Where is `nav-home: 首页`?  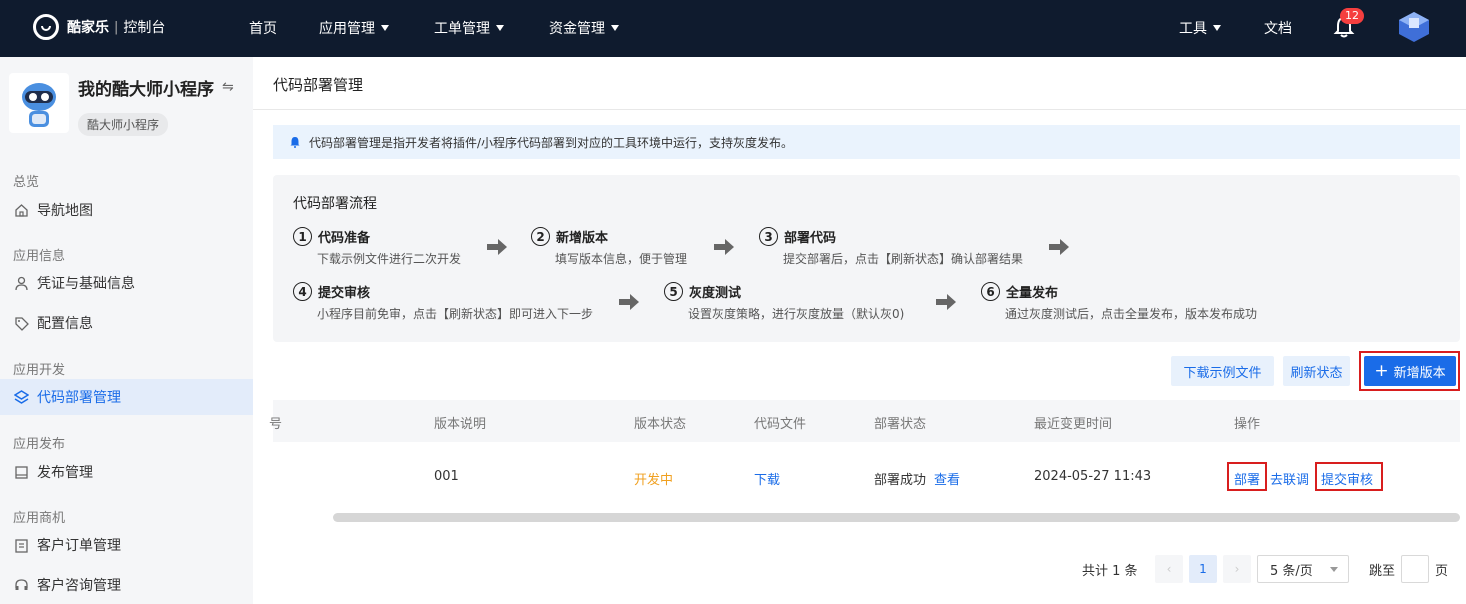 nav-home: 首页 is located at coordinates (263, 28).